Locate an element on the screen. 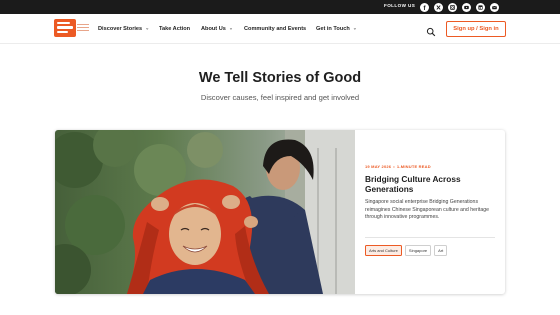 The width and height of the screenshot is (560, 315). nav-discover-stories-label: Discover Stories is located at coordinates (120, 29).